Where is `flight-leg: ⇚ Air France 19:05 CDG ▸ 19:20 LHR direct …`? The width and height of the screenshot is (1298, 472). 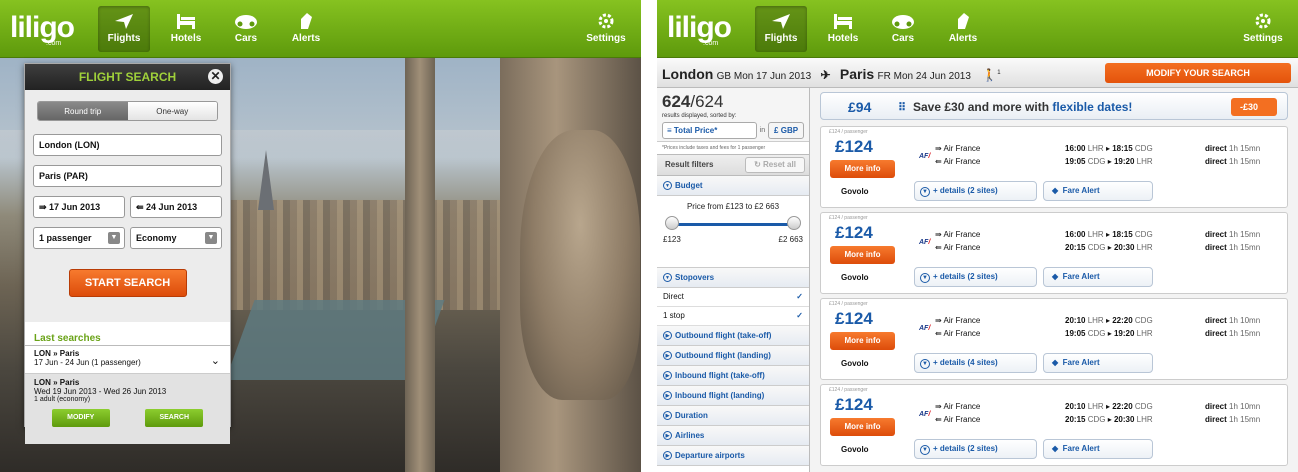
flight-leg: ⇚ Air France 19:05 CDG ▸ 19:20 LHR direct … is located at coordinates (1098, 333).